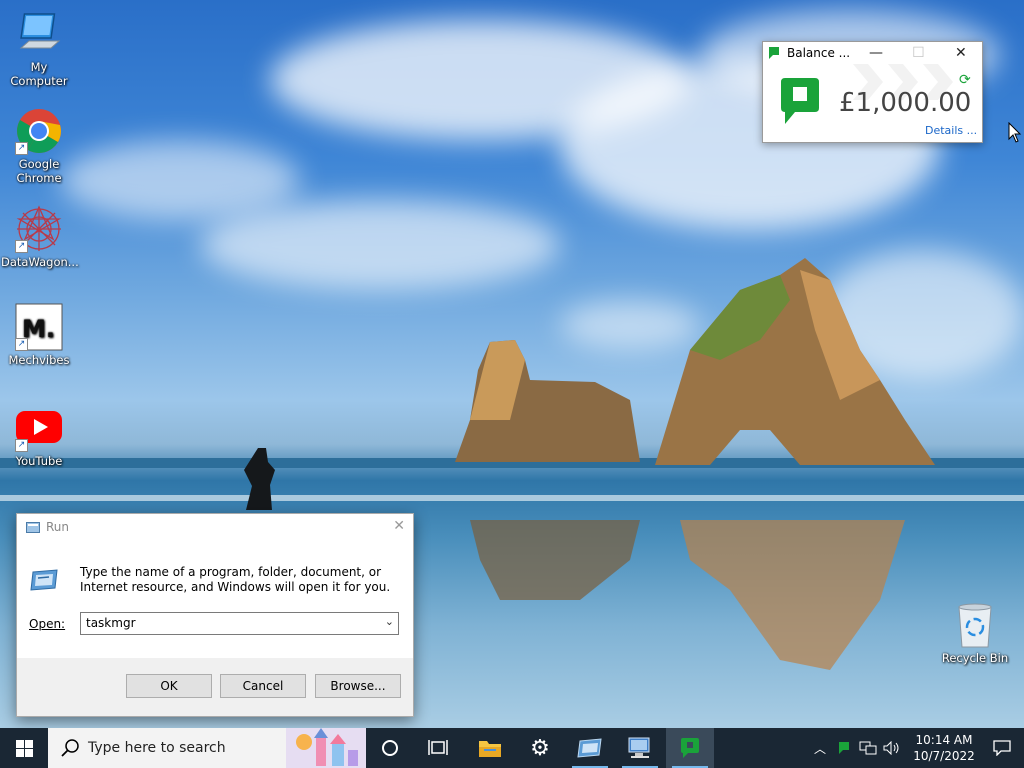 The height and width of the screenshot is (768, 1024). What do you see at coordinates (944, 756) in the screenshot?
I see `clock-date: 10/7/2022` at bounding box center [944, 756].